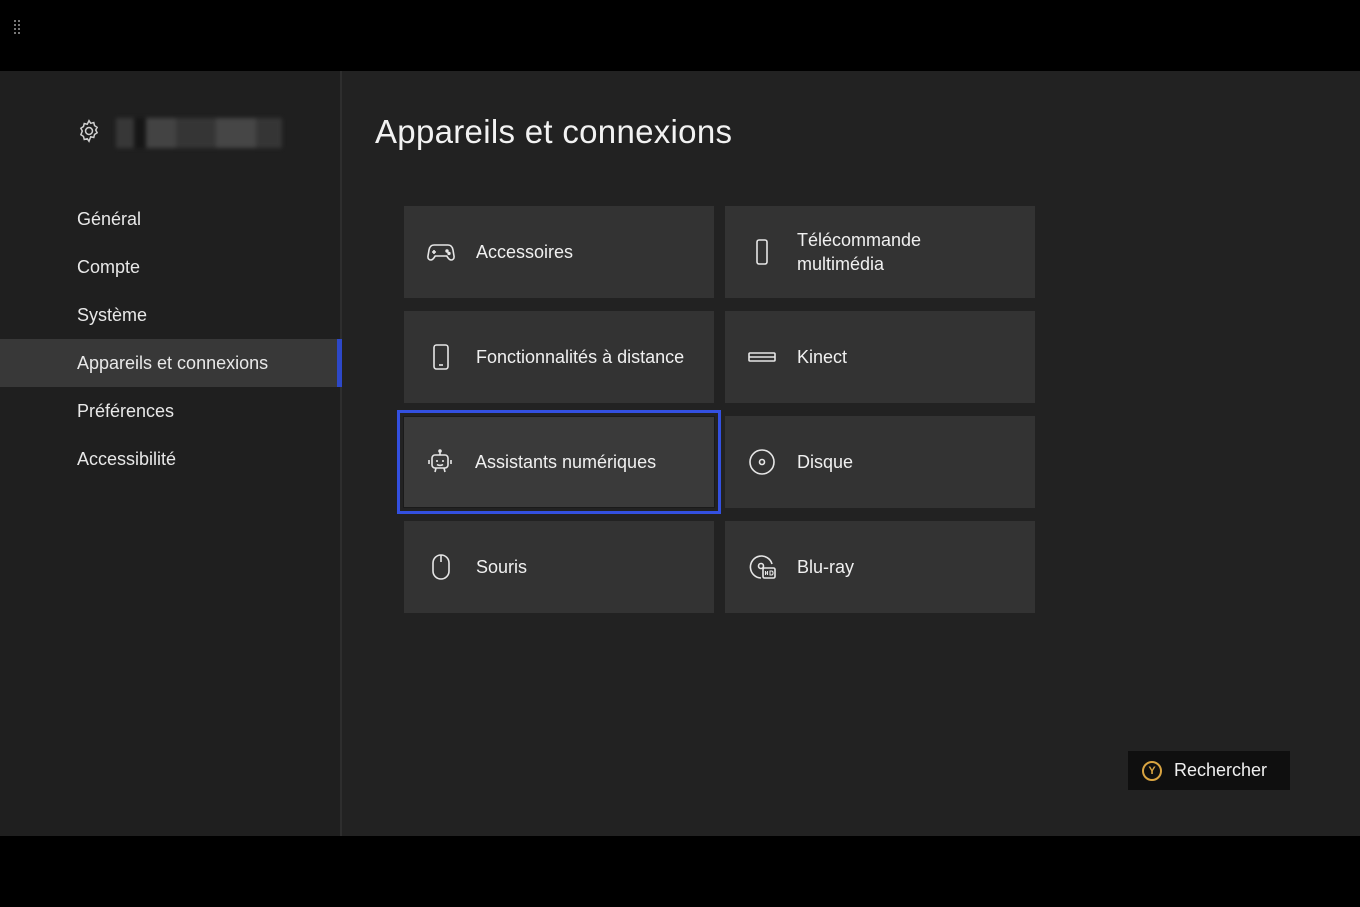  Describe the element at coordinates (441, 357) in the screenshot. I see `phone-icon` at that location.